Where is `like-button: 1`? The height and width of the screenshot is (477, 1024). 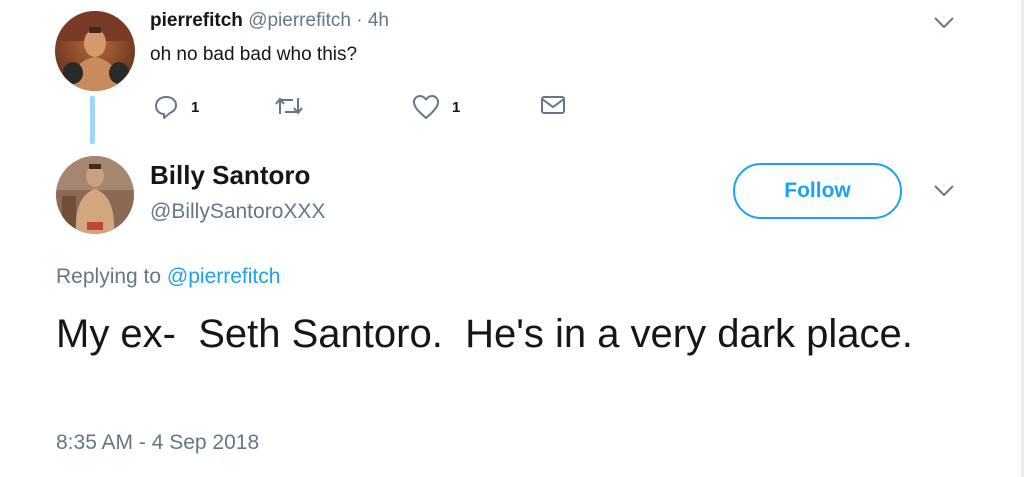
like-button: 1 is located at coordinates (436, 107).